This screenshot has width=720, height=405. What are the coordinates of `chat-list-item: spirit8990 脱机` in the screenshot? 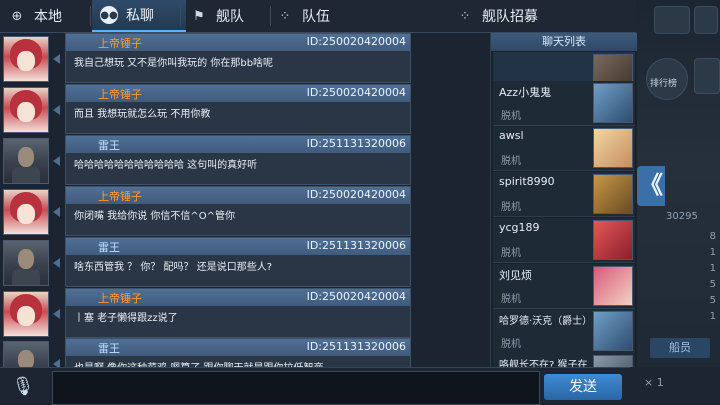 It's located at (564, 194).